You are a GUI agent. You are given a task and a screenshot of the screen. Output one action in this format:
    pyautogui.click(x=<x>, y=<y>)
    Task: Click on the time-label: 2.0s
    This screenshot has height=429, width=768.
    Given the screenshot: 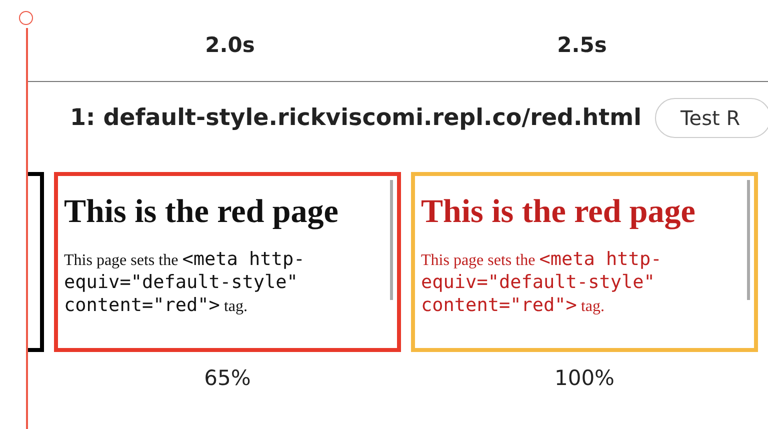 What is the action you would take?
    pyautogui.click(x=230, y=45)
    